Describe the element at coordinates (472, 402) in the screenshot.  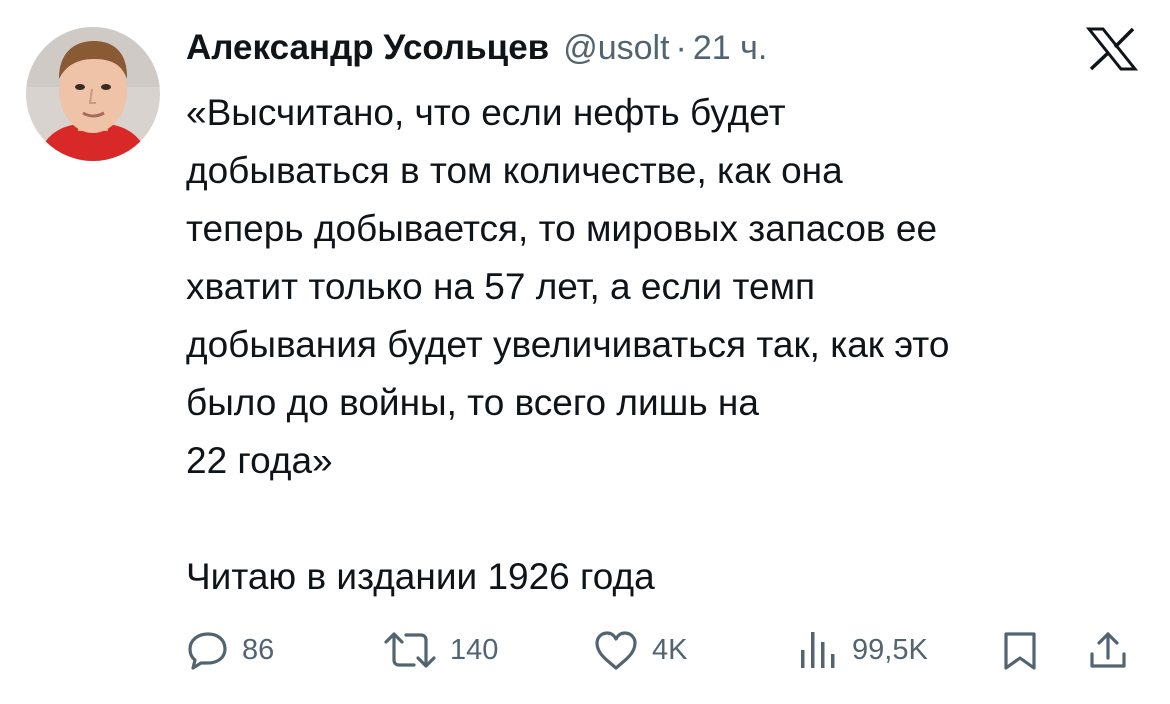
I see `tweet-line: было до войны, то всего лишь на` at that location.